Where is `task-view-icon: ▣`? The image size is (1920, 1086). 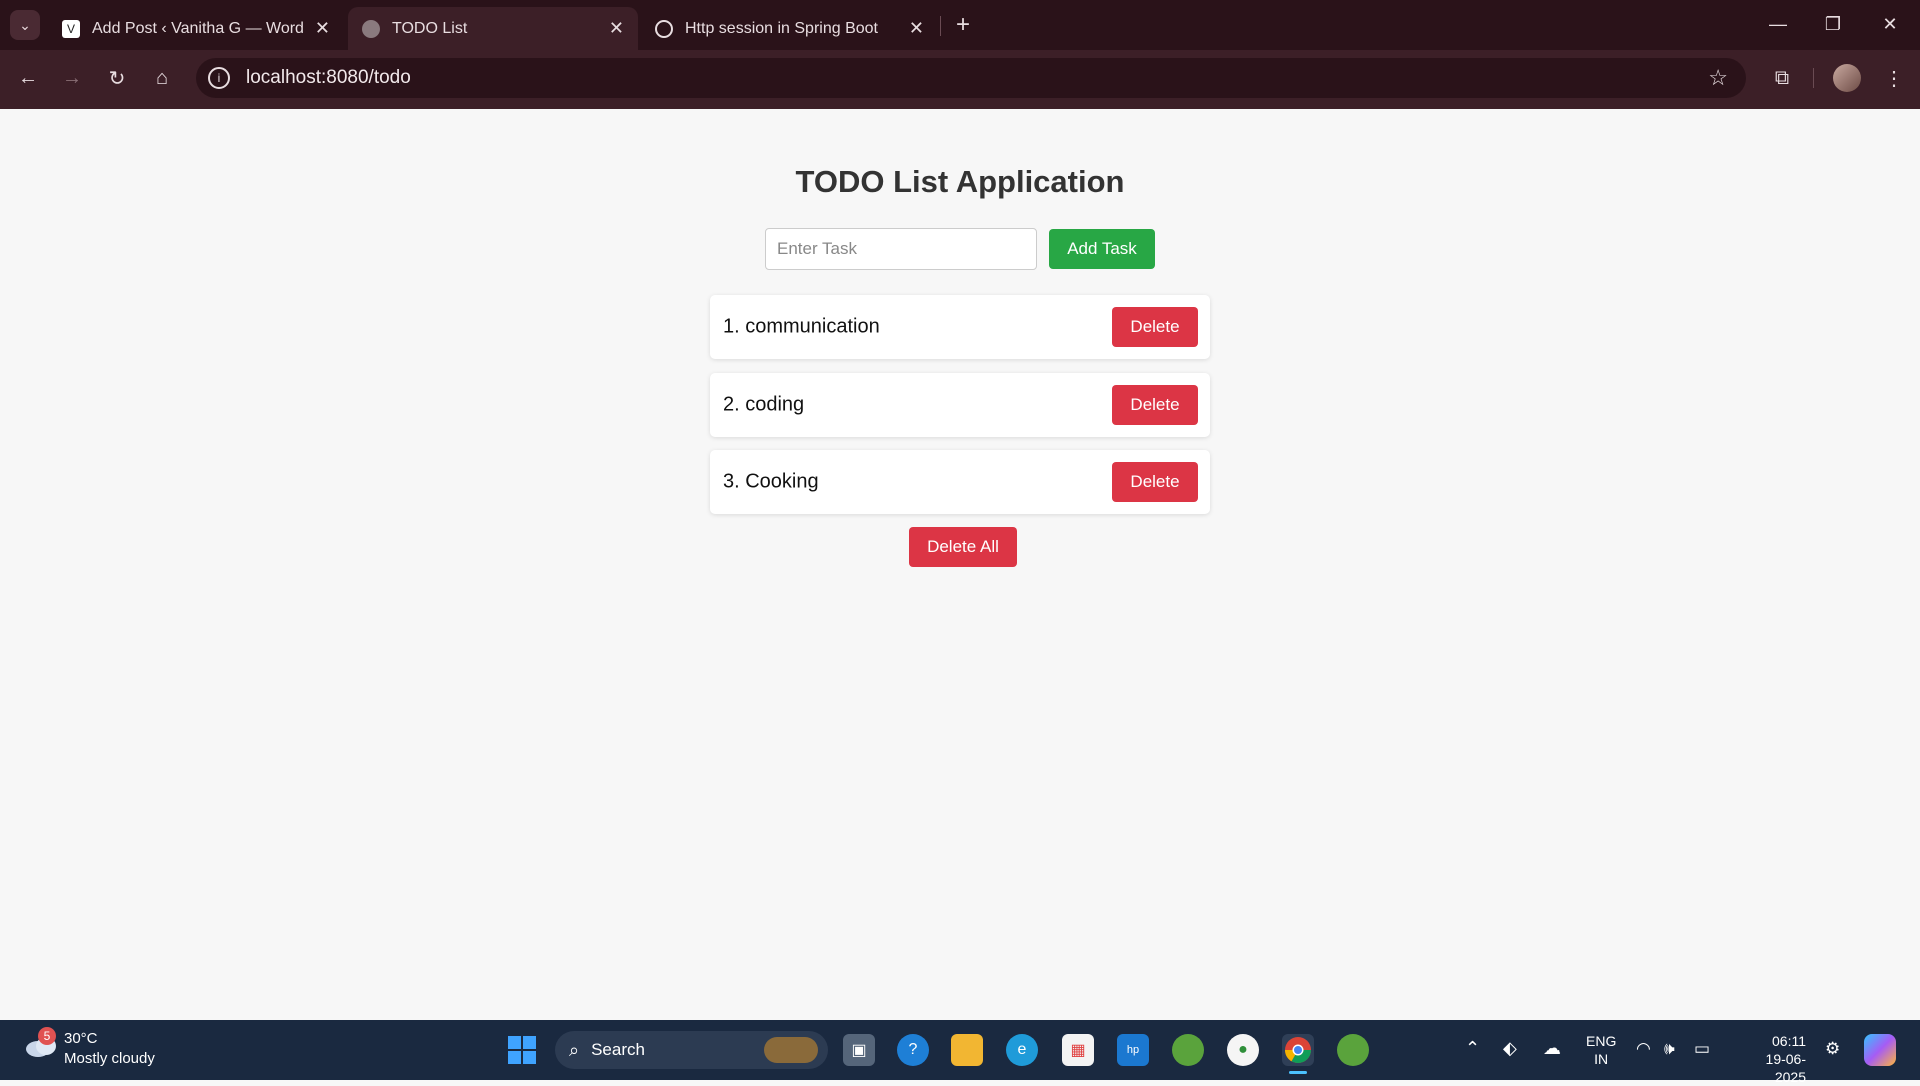
task-view-icon: ▣ is located at coordinates (859, 1050).